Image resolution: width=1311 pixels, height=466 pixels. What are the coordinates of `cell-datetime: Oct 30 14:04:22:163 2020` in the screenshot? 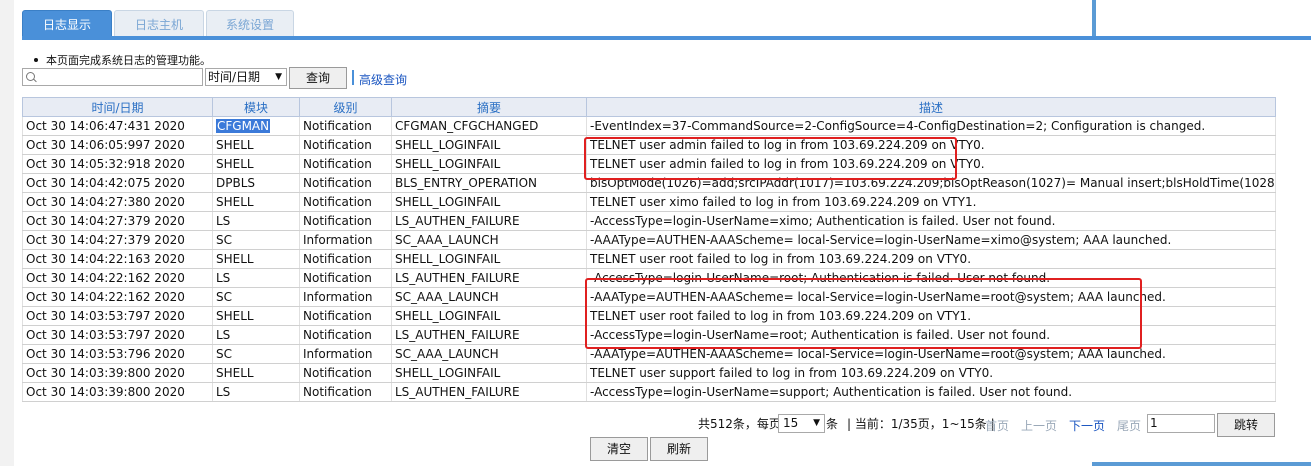 It's located at (117, 259).